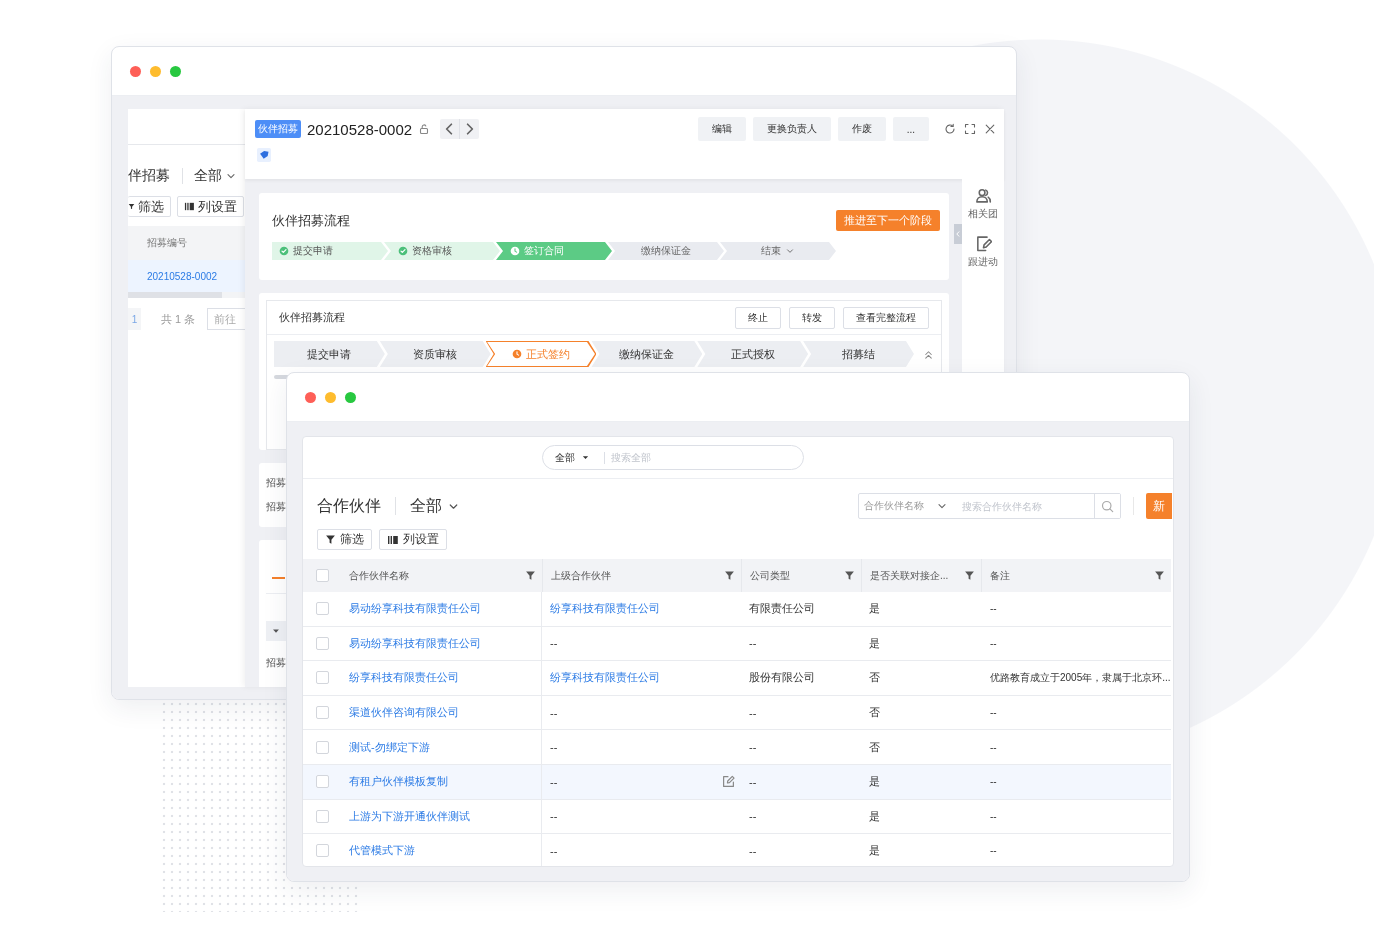  What do you see at coordinates (721, 129) in the screenshot?
I see `action-button: 编辑` at bounding box center [721, 129].